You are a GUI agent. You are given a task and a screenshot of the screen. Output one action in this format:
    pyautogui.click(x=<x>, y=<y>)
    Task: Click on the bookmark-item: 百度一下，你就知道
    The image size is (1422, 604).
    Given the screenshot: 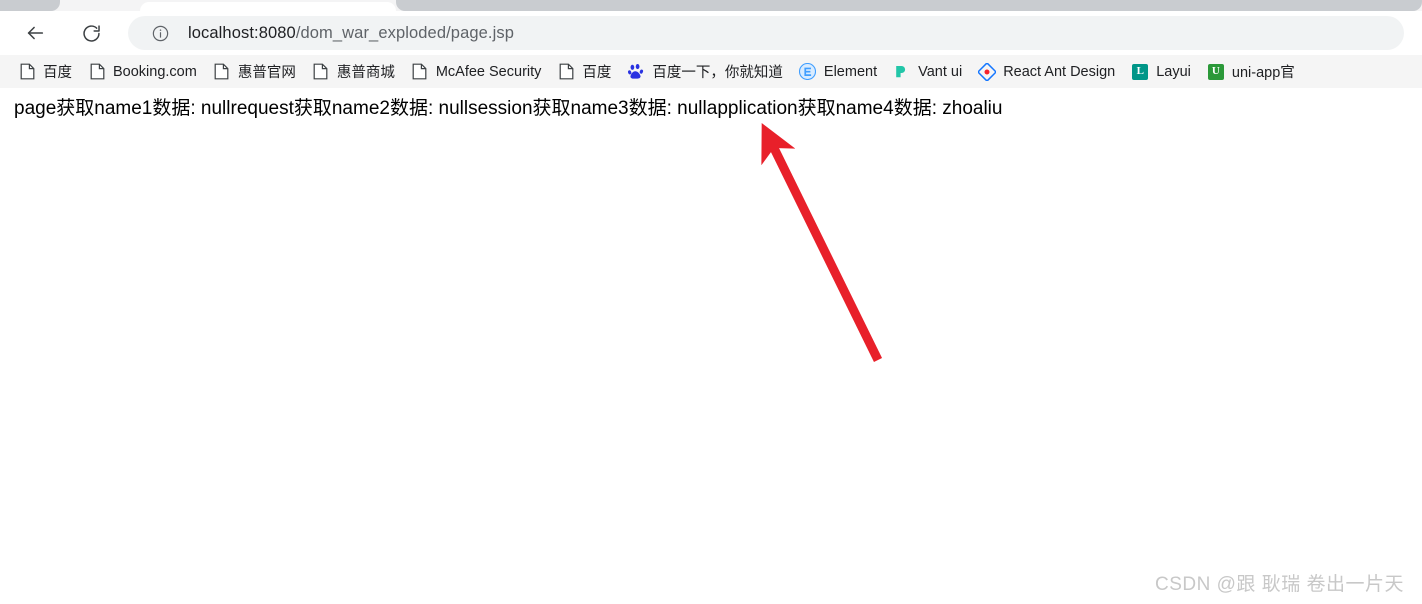 What is the action you would take?
    pyautogui.click(x=705, y=72)
    